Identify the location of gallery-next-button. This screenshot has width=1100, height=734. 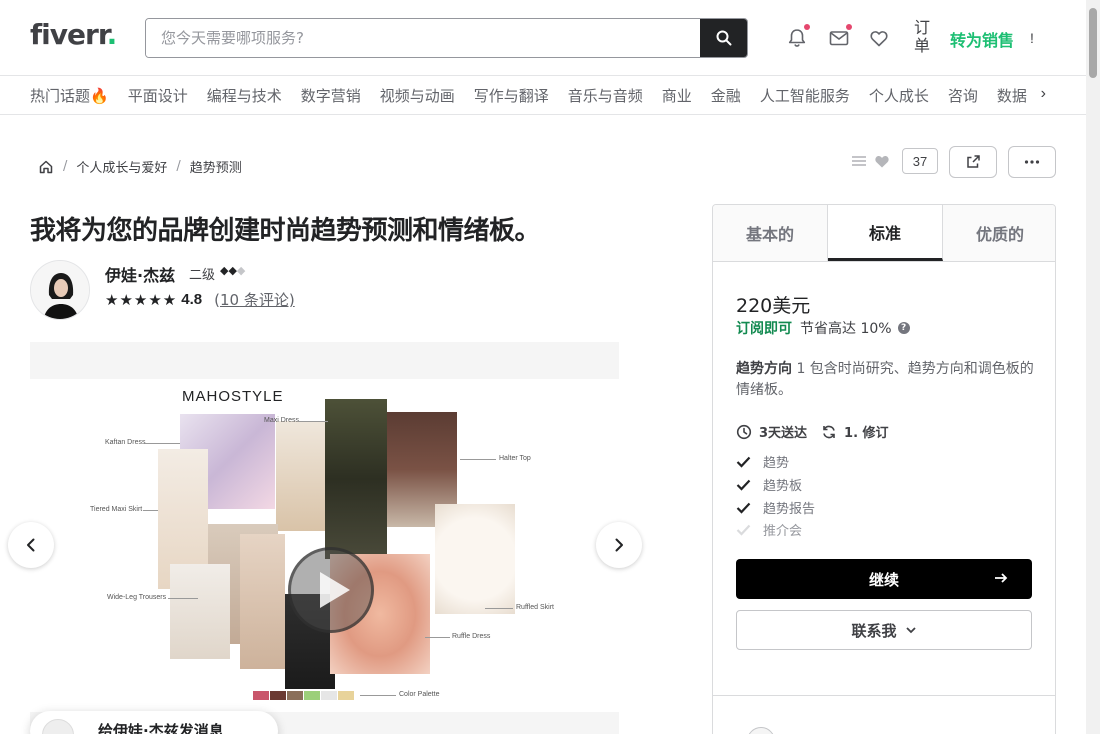
(619, 545).